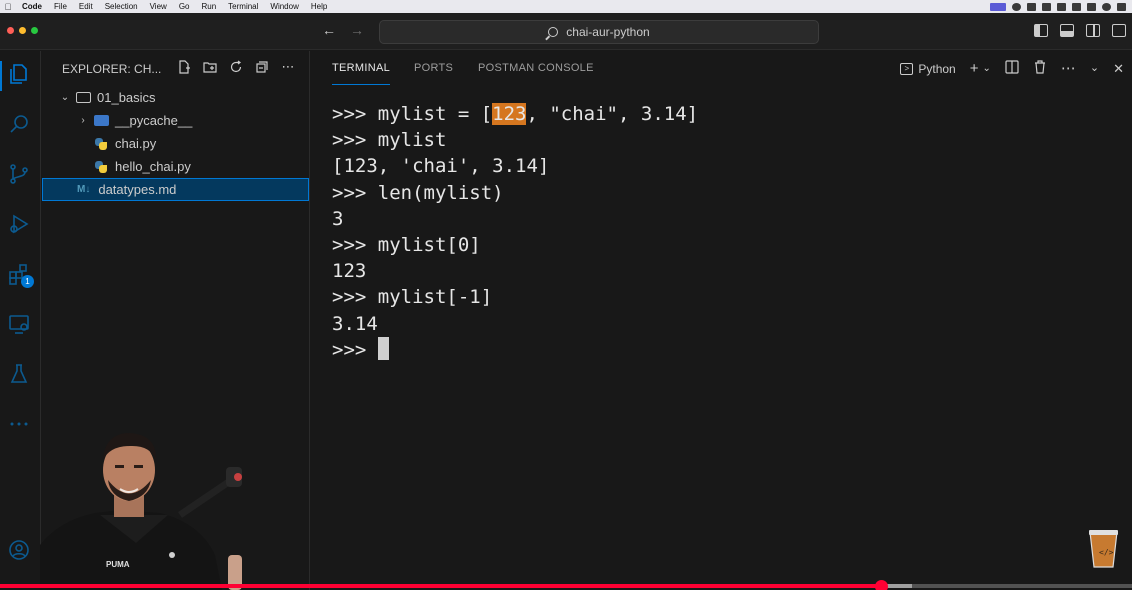 This screenshot has height=590, width=1132. What do you see at coordinates (907, 68) in the screenshot?
I see `terminal-icon: >` at bounding box center [907, 68].